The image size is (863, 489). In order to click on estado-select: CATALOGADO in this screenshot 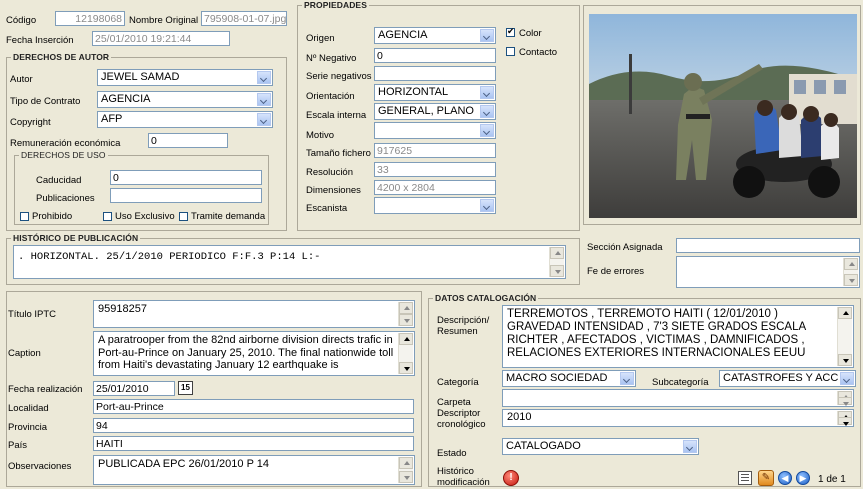, I will do `click(600, 446)`.